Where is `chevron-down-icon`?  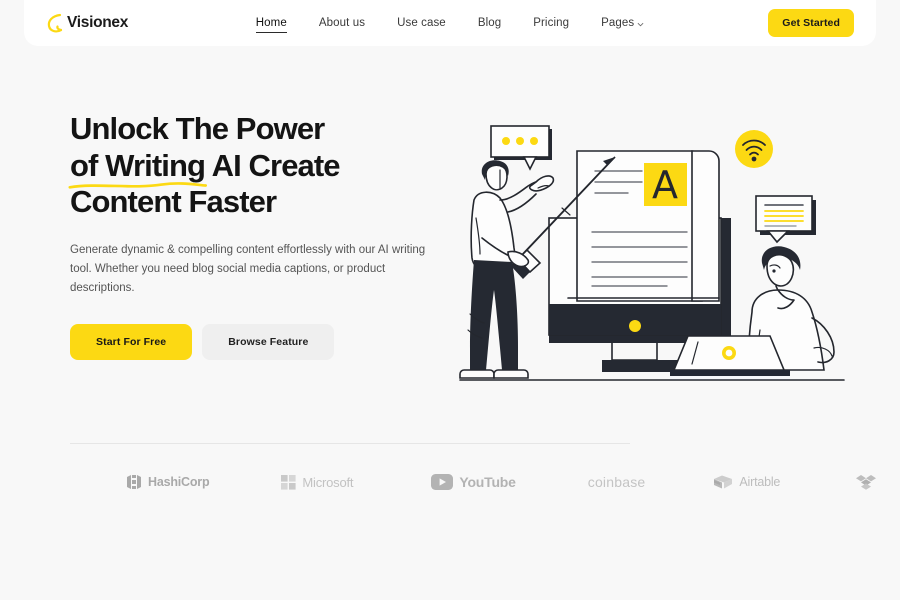
chevron-down-icon is located at coordinates (640, 22).